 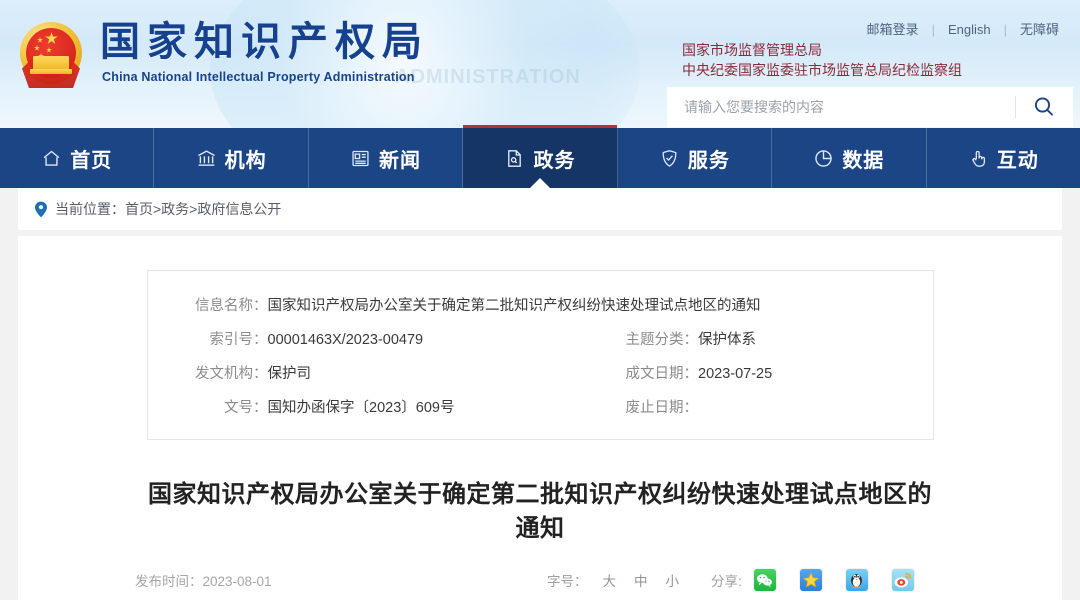 What do you see at coordinates (708, 160) in the screenshot?
I see `nav-label: 服务` at bounding box center [708, 160].